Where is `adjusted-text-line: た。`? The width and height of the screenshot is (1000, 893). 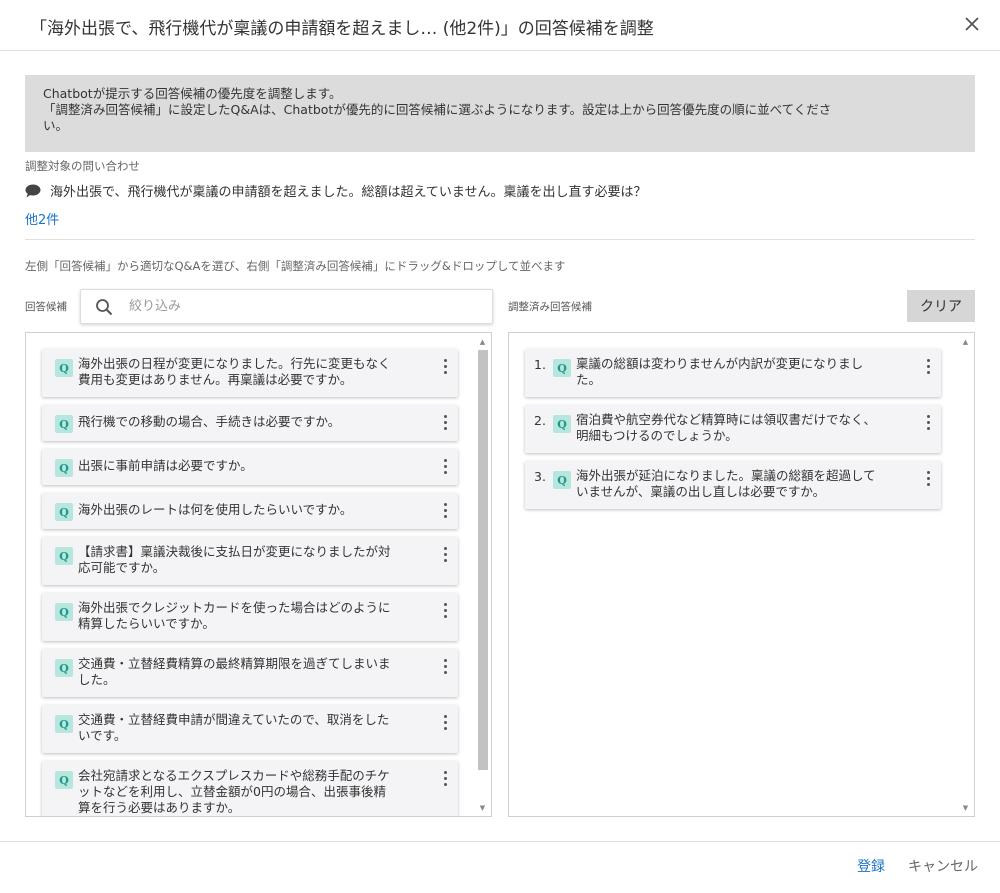 adjusted-text-line: た。 is located at coordinates (589, 379).